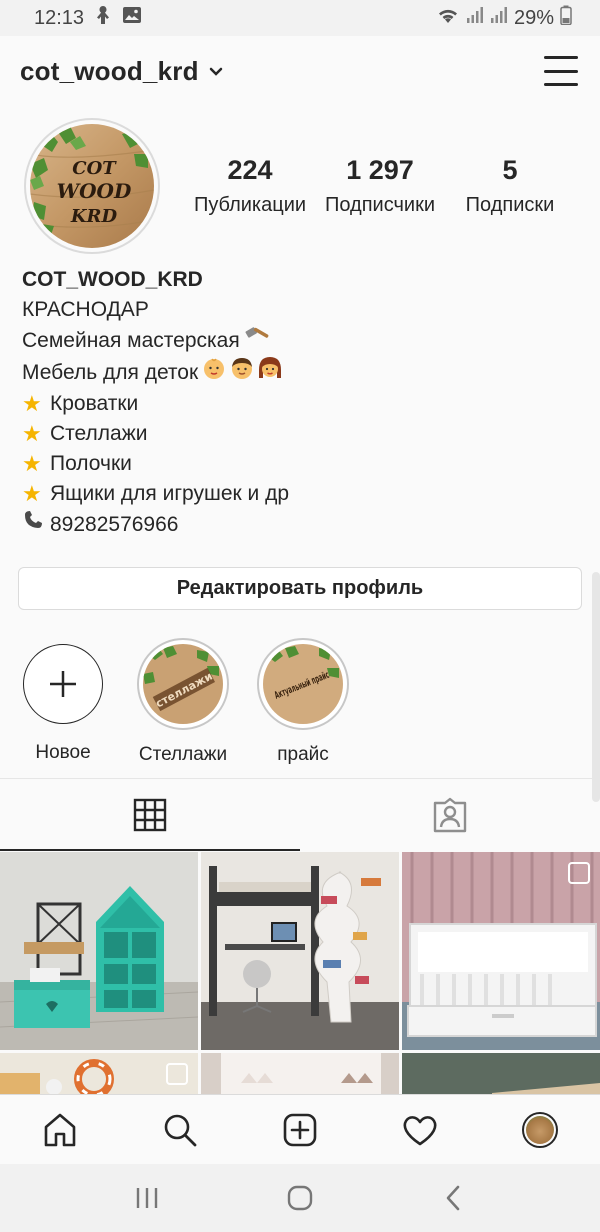  I want to click on gallery-icon, so click(132, 18).